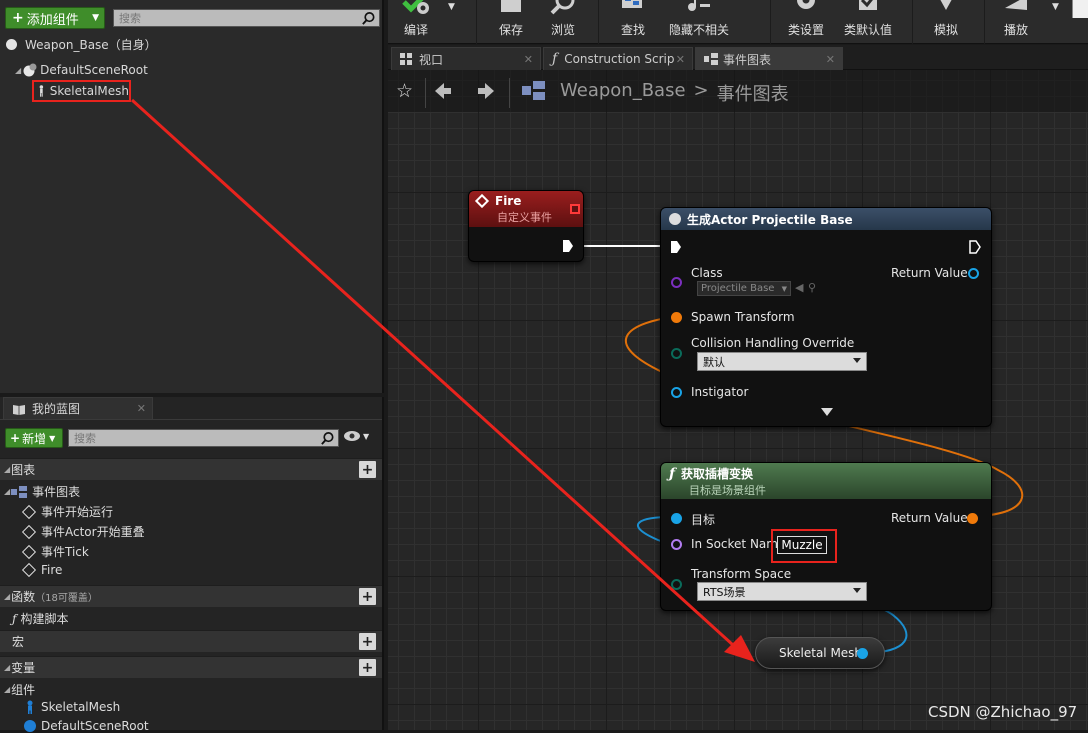  Describe the element at coordinates (451, 7) in the screenshot. I see `compile-options-icon: ▼` at that location.